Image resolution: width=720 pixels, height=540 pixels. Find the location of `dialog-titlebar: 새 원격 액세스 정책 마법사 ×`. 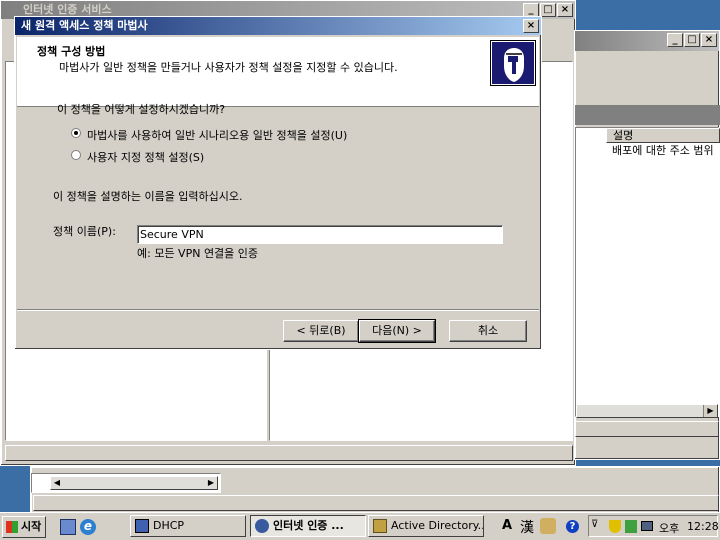

dialog-titlebar: 새 원격 액세스 정책 마법사 × is located at coordinates (278, 26).